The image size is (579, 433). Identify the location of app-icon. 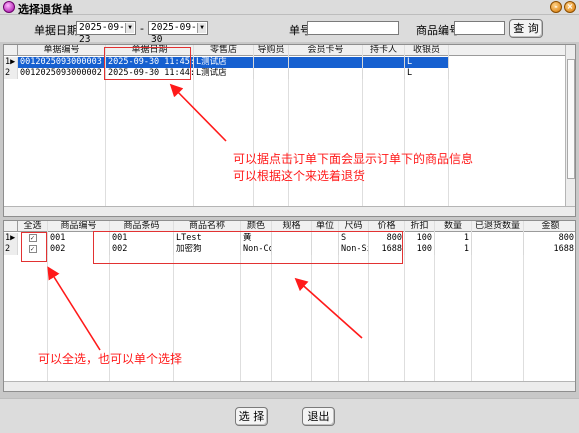
(9, 7).